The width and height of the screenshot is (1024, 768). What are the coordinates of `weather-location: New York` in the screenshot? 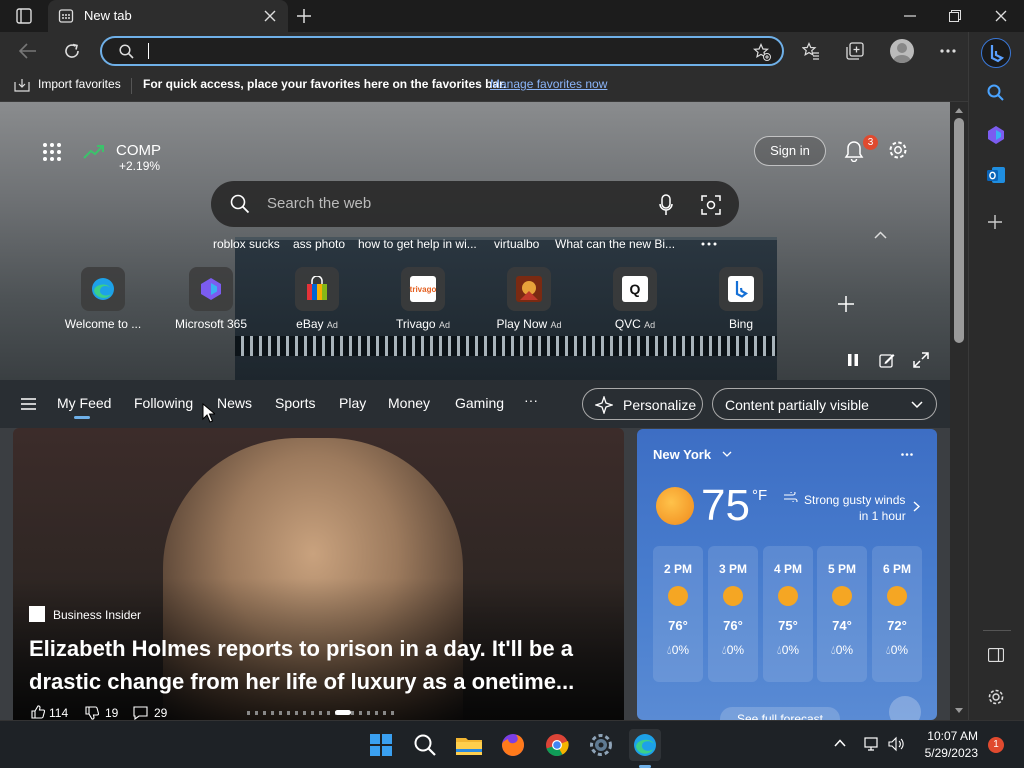 It's located at (682, 454).